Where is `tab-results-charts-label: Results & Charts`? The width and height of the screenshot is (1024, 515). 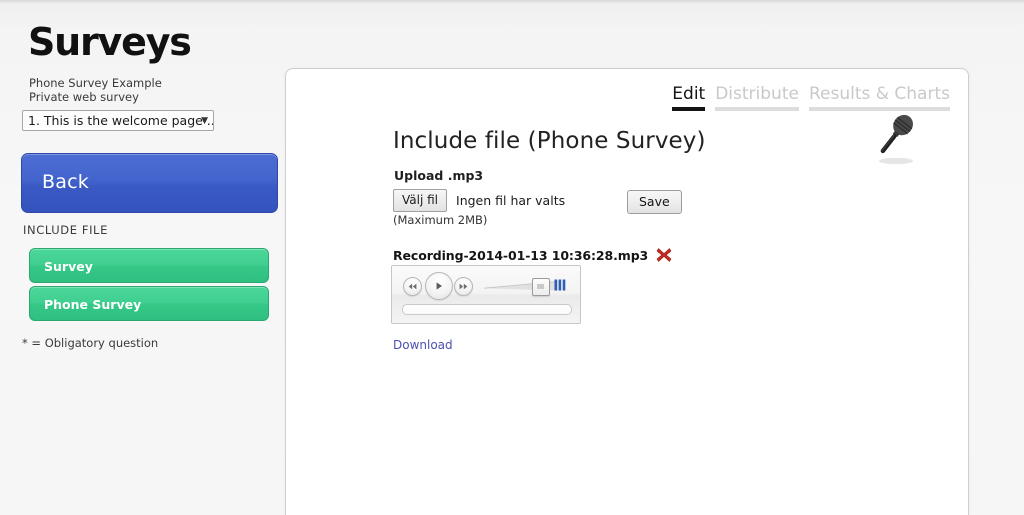
tab-results-charts-label: Results & Charts is located at coordinates (879, 94).